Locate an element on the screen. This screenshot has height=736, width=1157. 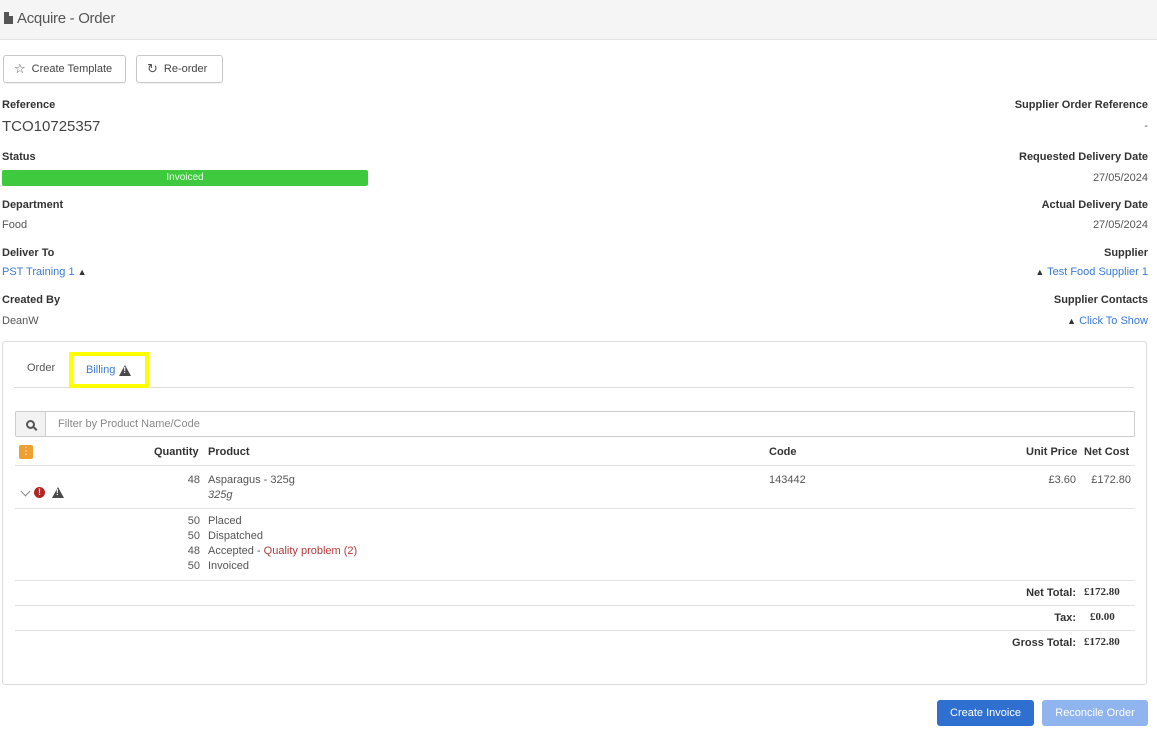
error-icon: ! is located at coordinates (39, 492).